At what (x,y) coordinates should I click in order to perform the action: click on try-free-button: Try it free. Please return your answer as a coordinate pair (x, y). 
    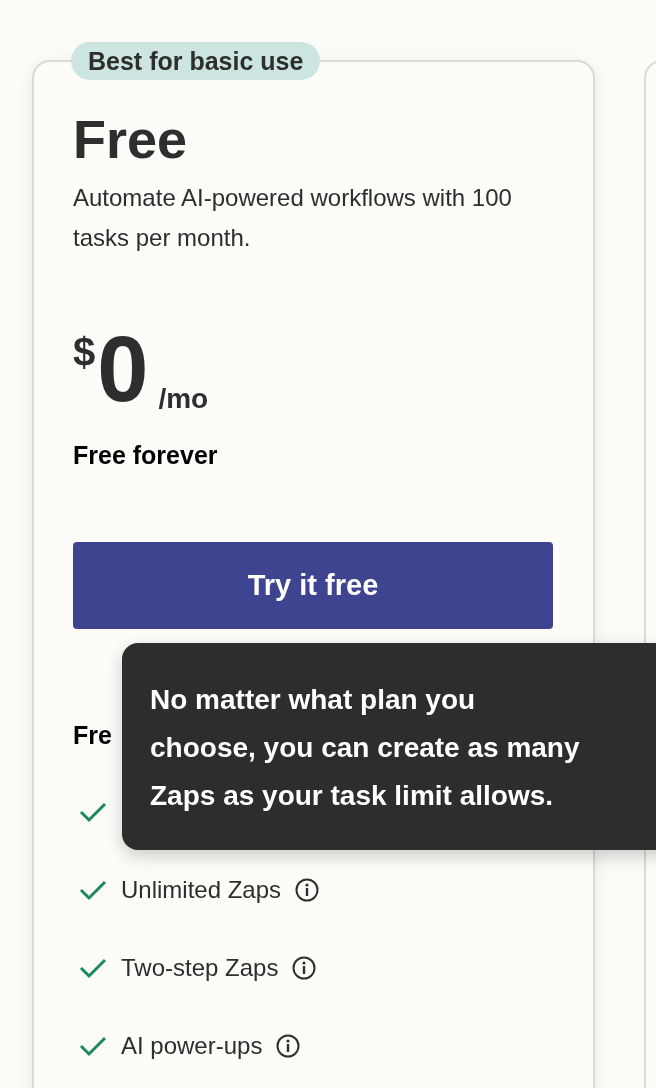
    Looking at the image, I should click on (313, 585).